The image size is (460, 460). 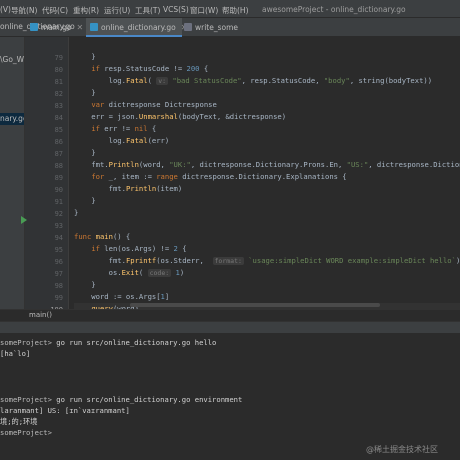 I want to click on terminal-text: [ha`lo], so click(x=15, y=354).